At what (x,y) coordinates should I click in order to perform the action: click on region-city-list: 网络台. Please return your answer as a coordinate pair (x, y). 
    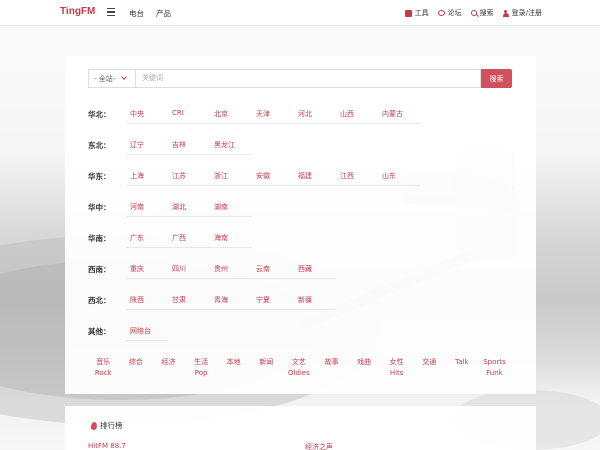
    Looking at the image, I should click on (147, 332).